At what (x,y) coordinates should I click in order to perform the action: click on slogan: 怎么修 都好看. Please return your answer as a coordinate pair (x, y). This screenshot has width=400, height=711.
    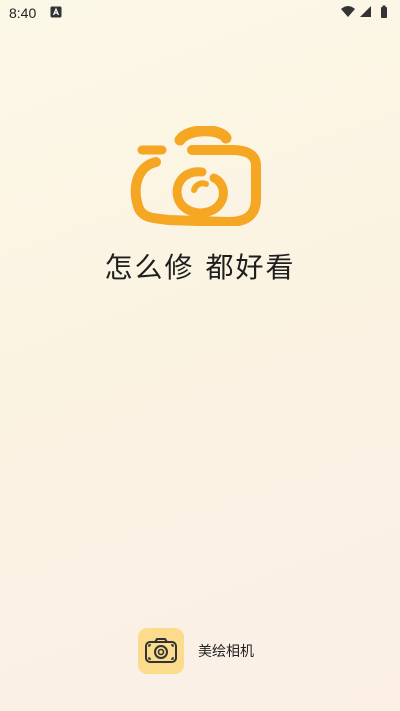
    Looking at the image, I should click on (200, 267).